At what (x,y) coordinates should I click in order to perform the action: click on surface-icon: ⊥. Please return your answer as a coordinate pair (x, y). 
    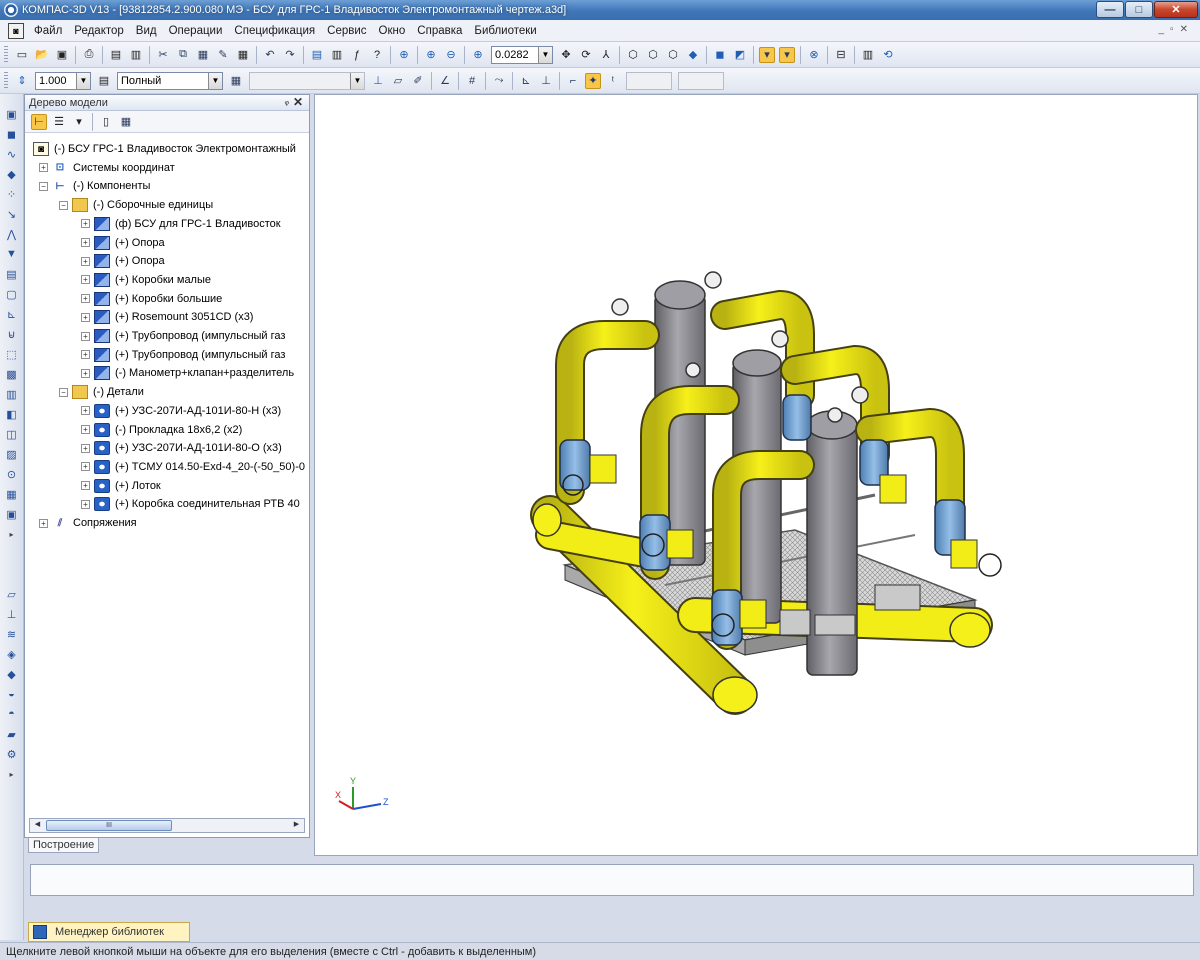
    Looking at the image, I should click on (12, 614).